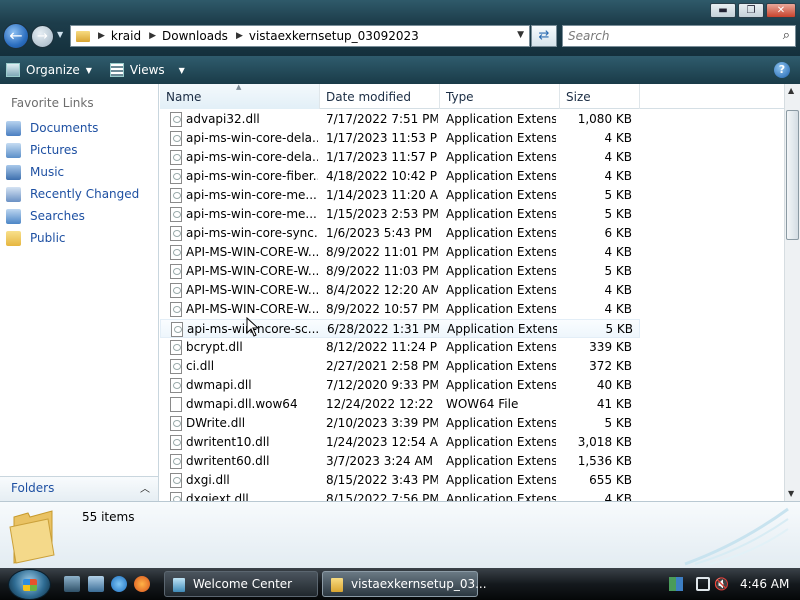 This screenshot has height=600, width=800. What do you see at coordinates (782, 70) in the screenshot?
I see `help-button: ?` at bounding box center [782, 70].